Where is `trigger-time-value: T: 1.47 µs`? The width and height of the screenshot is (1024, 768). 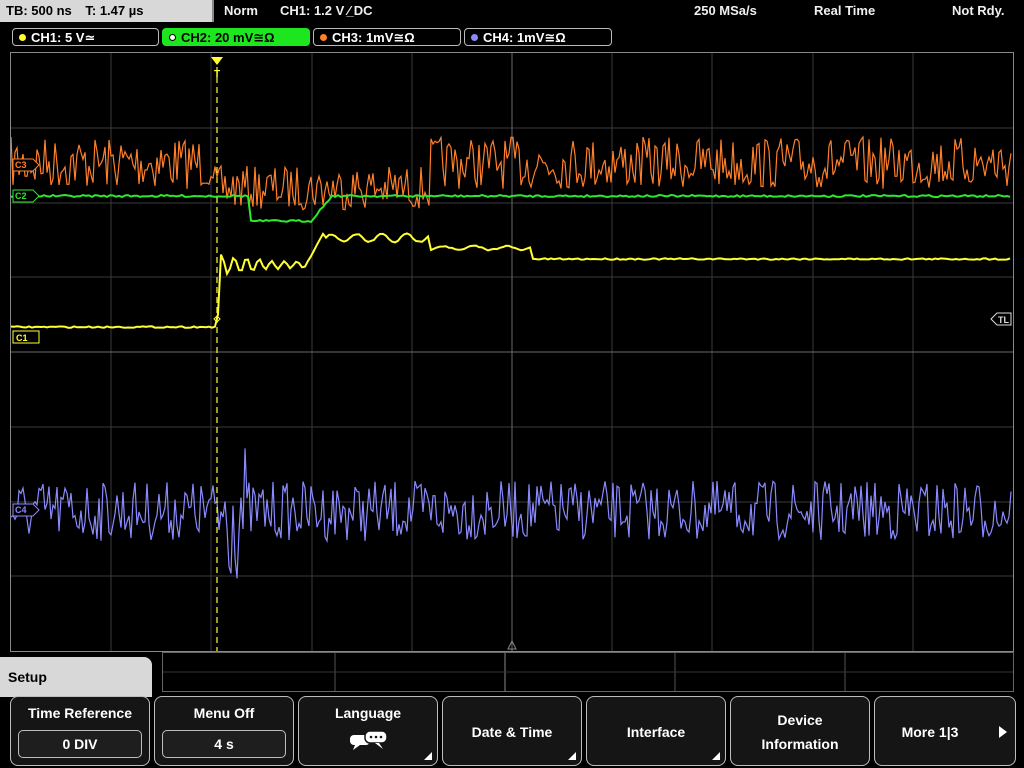
trigger-time-value: T: 1.47 µs is located at coordinates (114, 10).